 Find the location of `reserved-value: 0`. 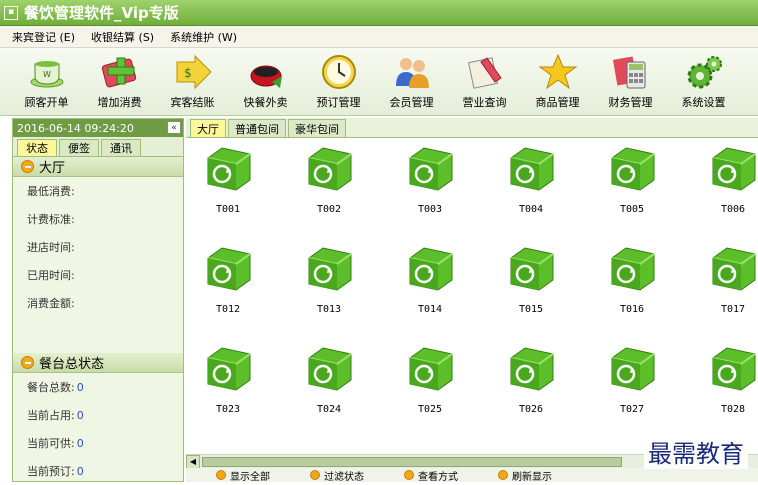

reserved-value: 0 is located at coordinates (80, 471).